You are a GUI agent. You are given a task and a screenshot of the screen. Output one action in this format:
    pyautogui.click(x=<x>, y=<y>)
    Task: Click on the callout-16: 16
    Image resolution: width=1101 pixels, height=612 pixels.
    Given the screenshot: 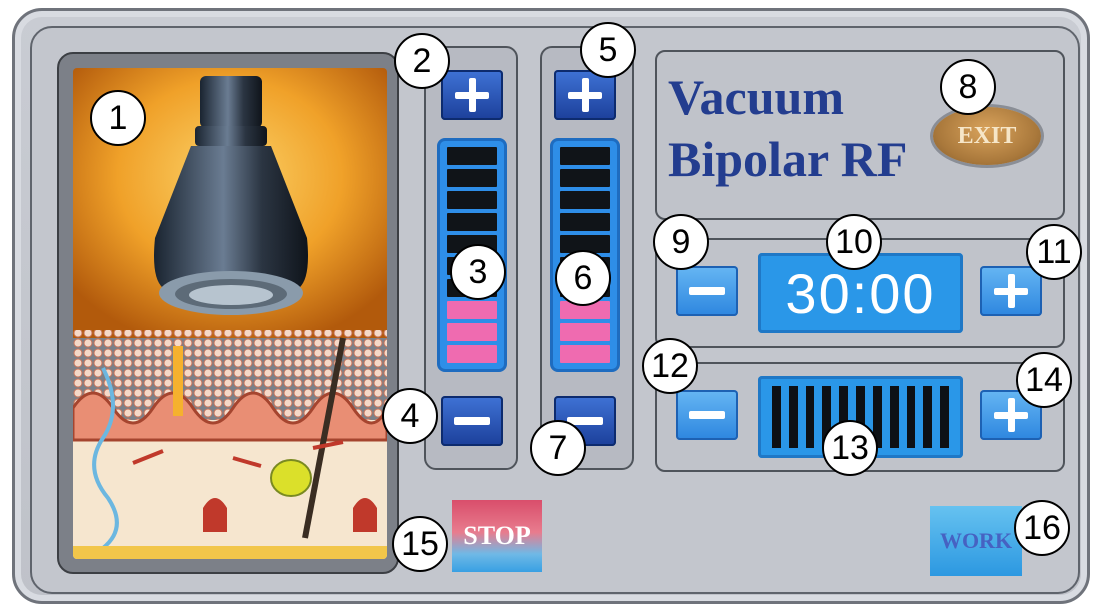 What is the action you would take?
    pyautogui.click(x=1042, y=528)
    